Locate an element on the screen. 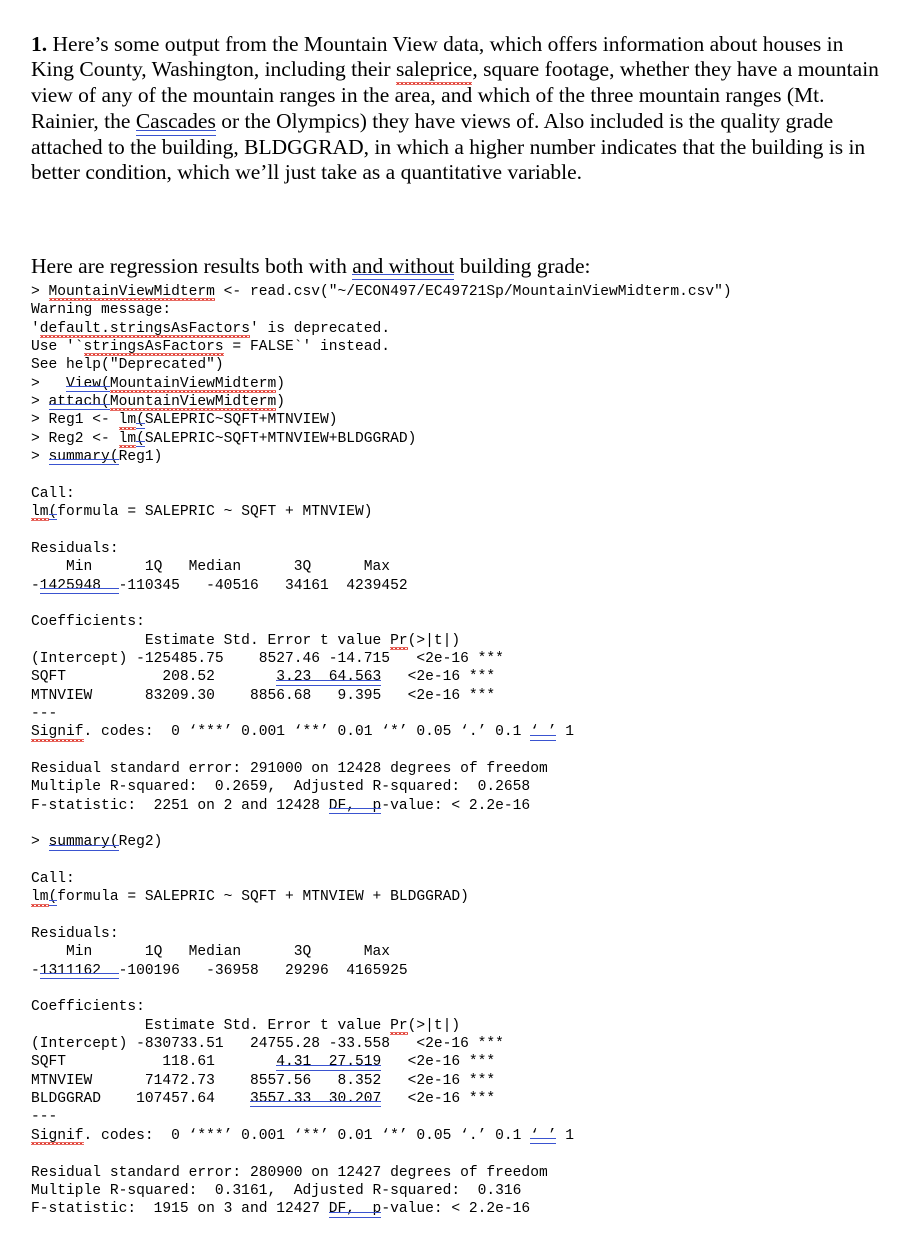  console-line: Coefficients: is located at coordinates (446, 1007).